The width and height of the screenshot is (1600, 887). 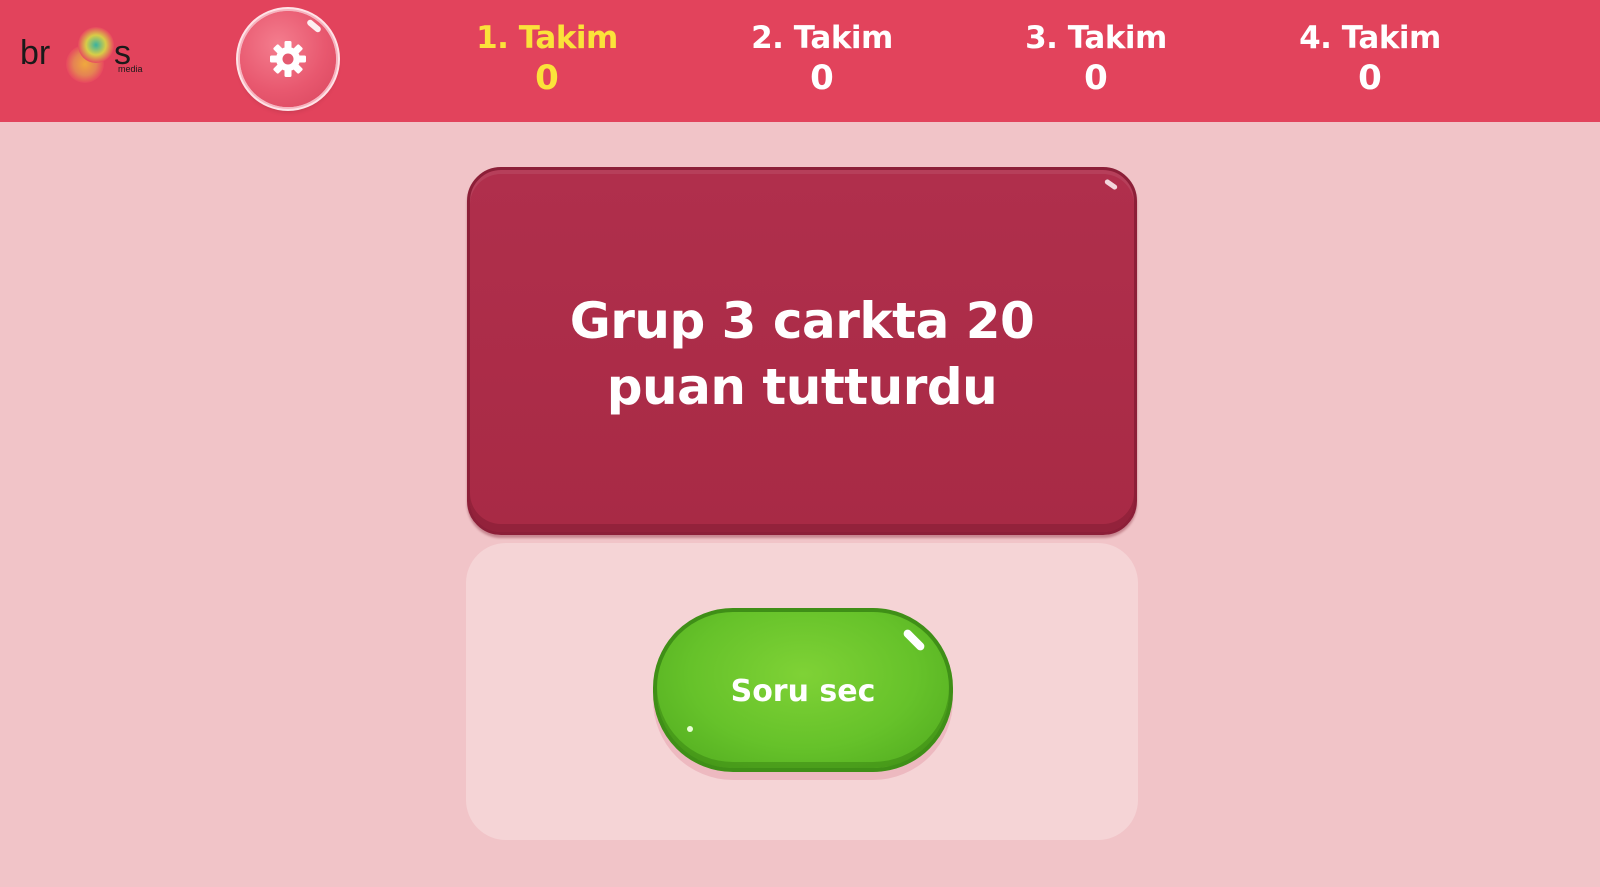 I want to click on team-name: 2. Takim, so click(x=822, y=38).